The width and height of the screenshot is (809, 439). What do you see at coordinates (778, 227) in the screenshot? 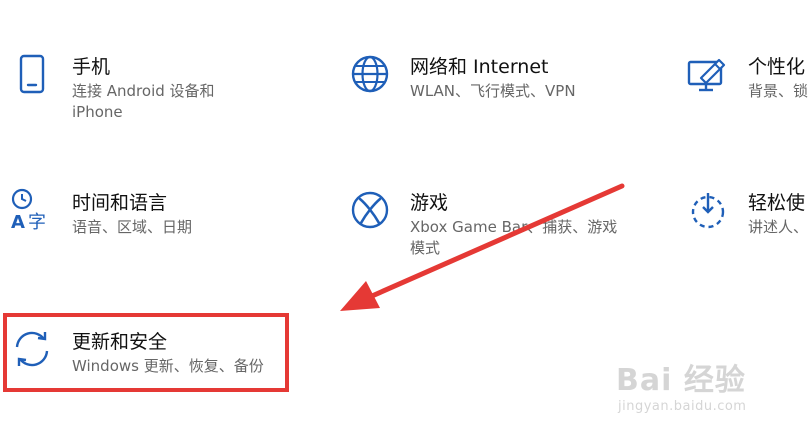
I see `tile-description: 讲述人、` at bounding box center [778, 227].